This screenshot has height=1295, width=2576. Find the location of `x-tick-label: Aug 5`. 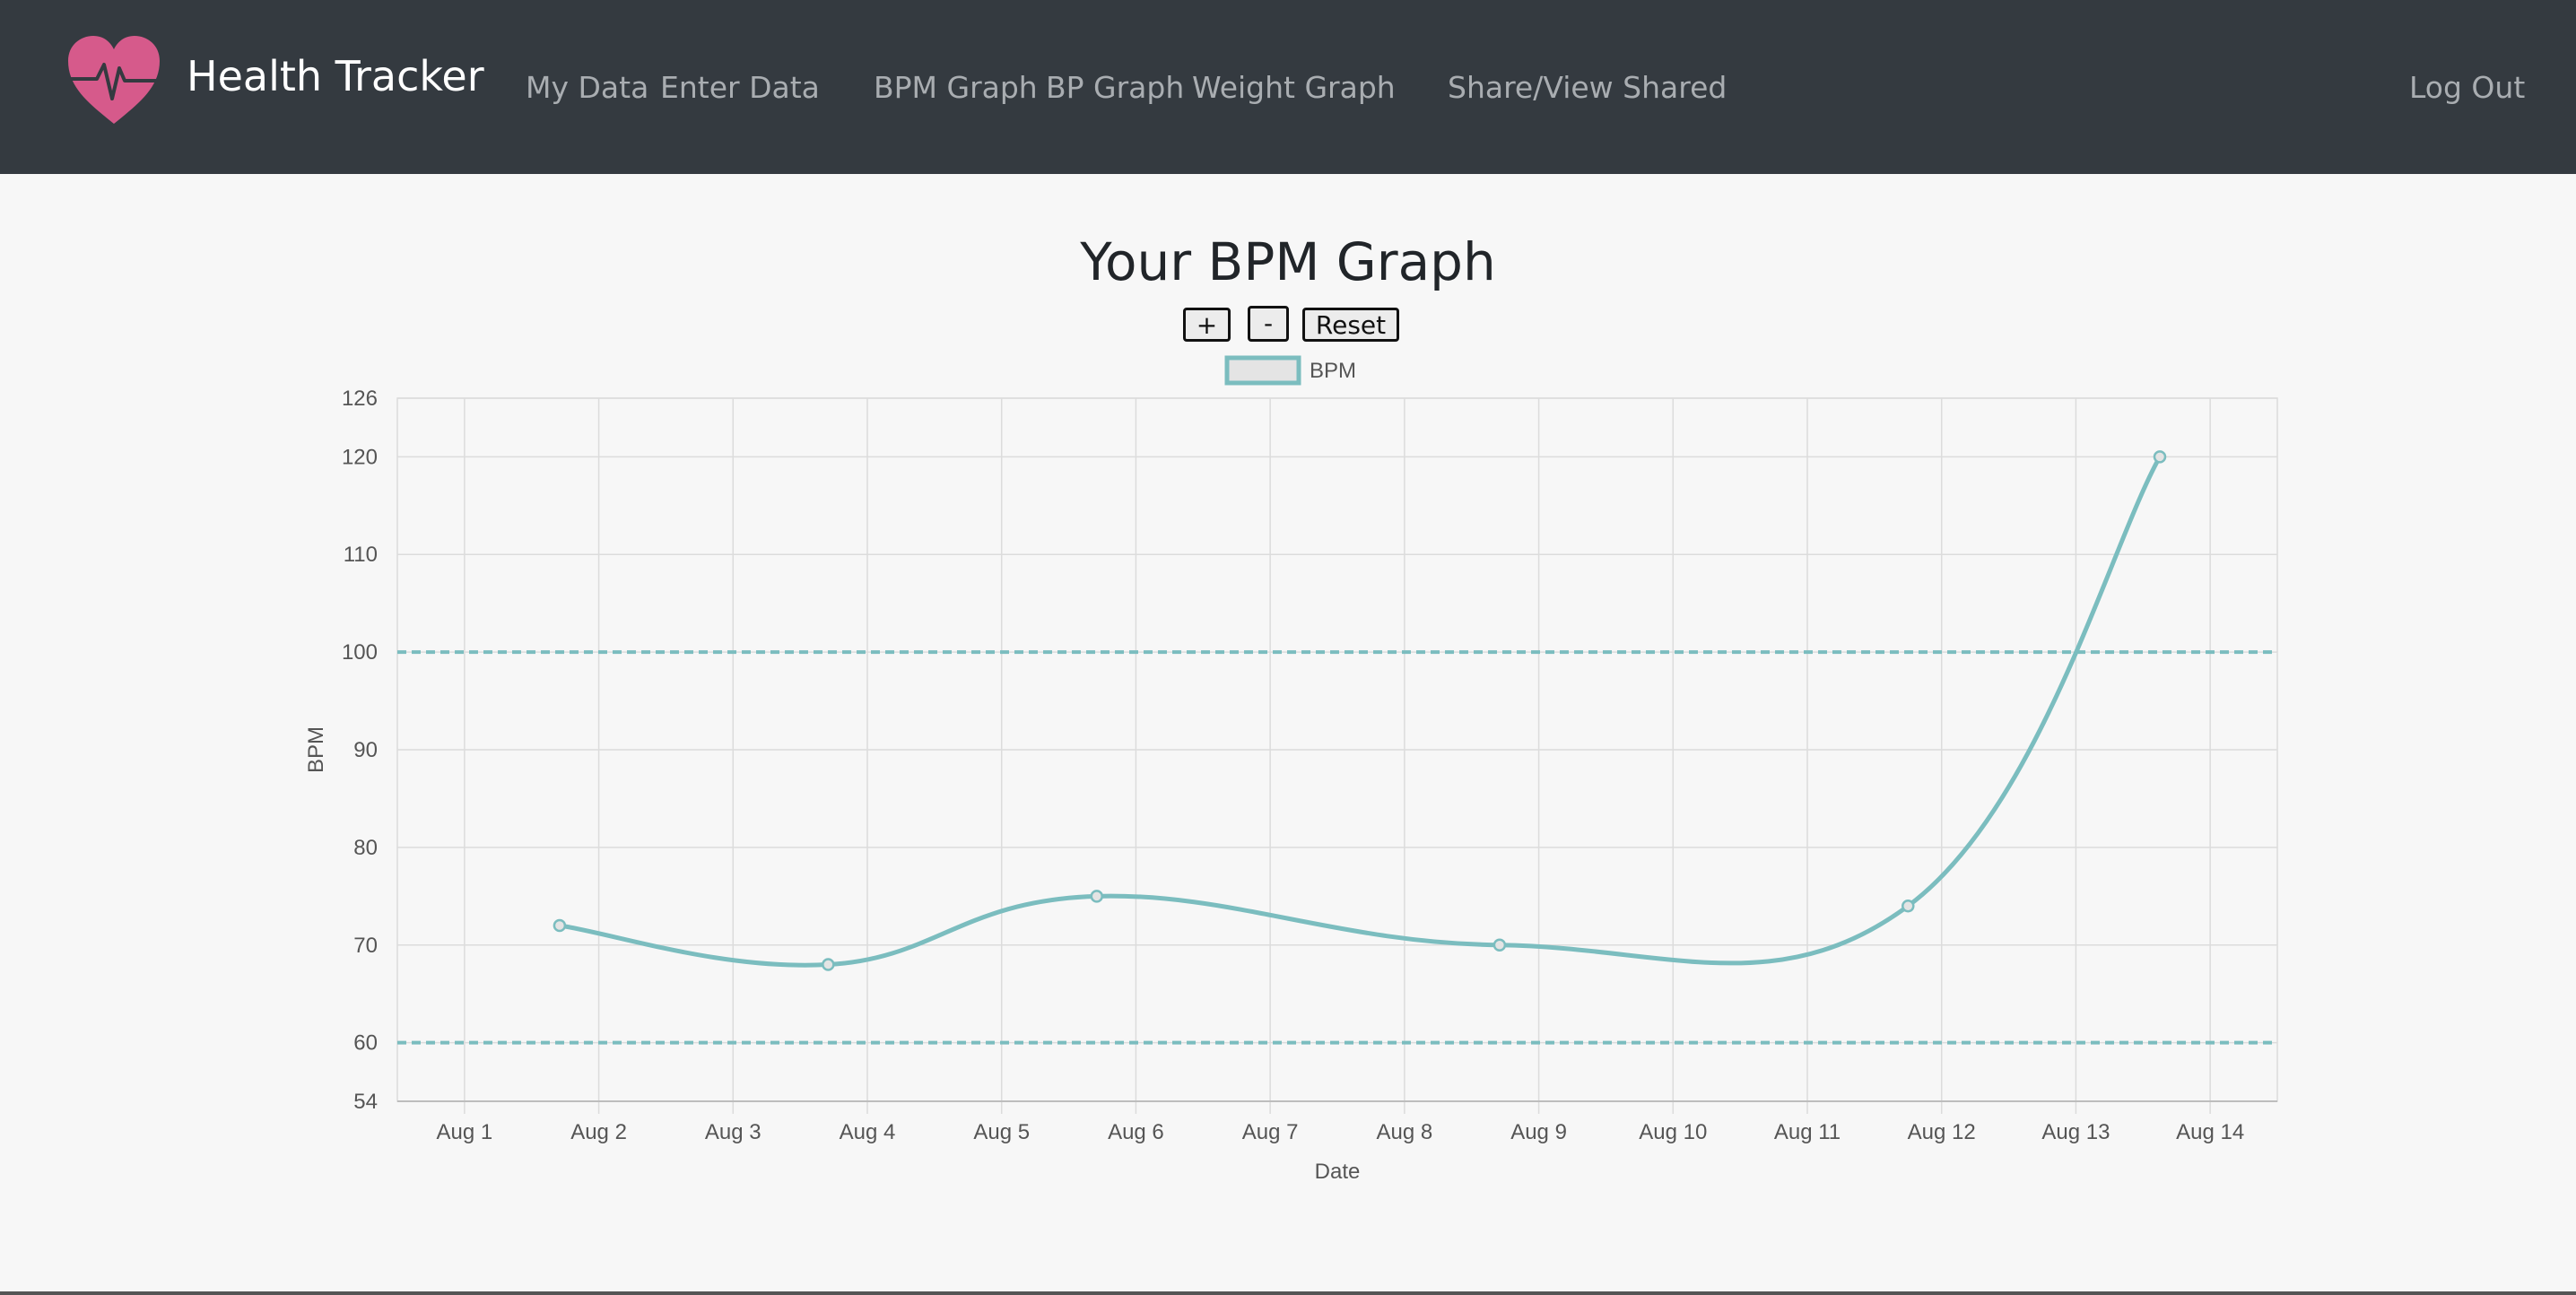

x-tick-label: Aug 5 is located at coordinates (1001, 1132).